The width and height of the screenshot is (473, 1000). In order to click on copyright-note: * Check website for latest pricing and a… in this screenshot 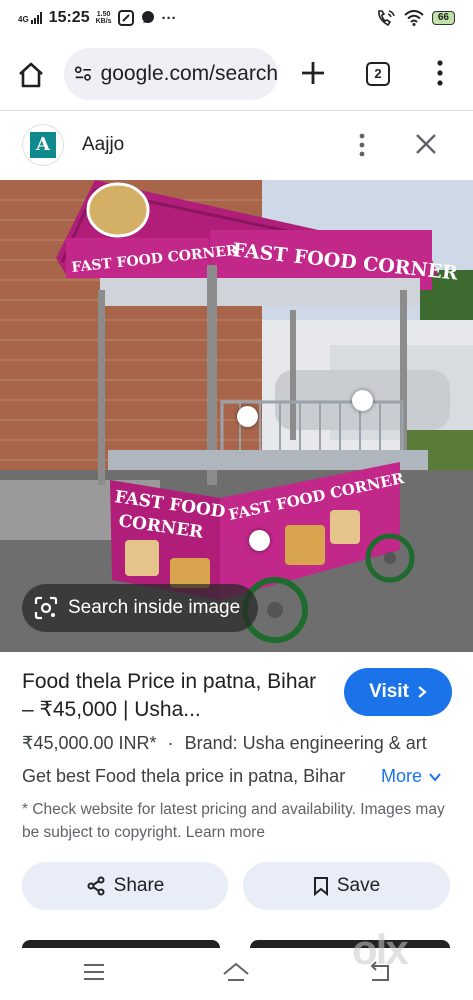, I will do `click(233, 821)`.